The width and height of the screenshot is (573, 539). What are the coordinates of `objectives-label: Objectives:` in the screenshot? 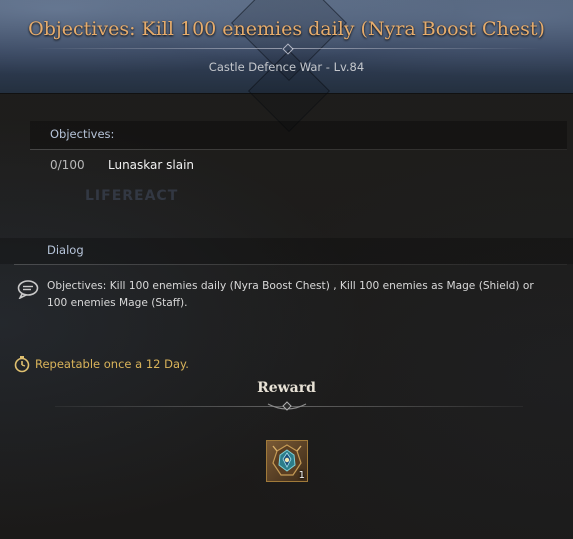 It's located at (82, 134).